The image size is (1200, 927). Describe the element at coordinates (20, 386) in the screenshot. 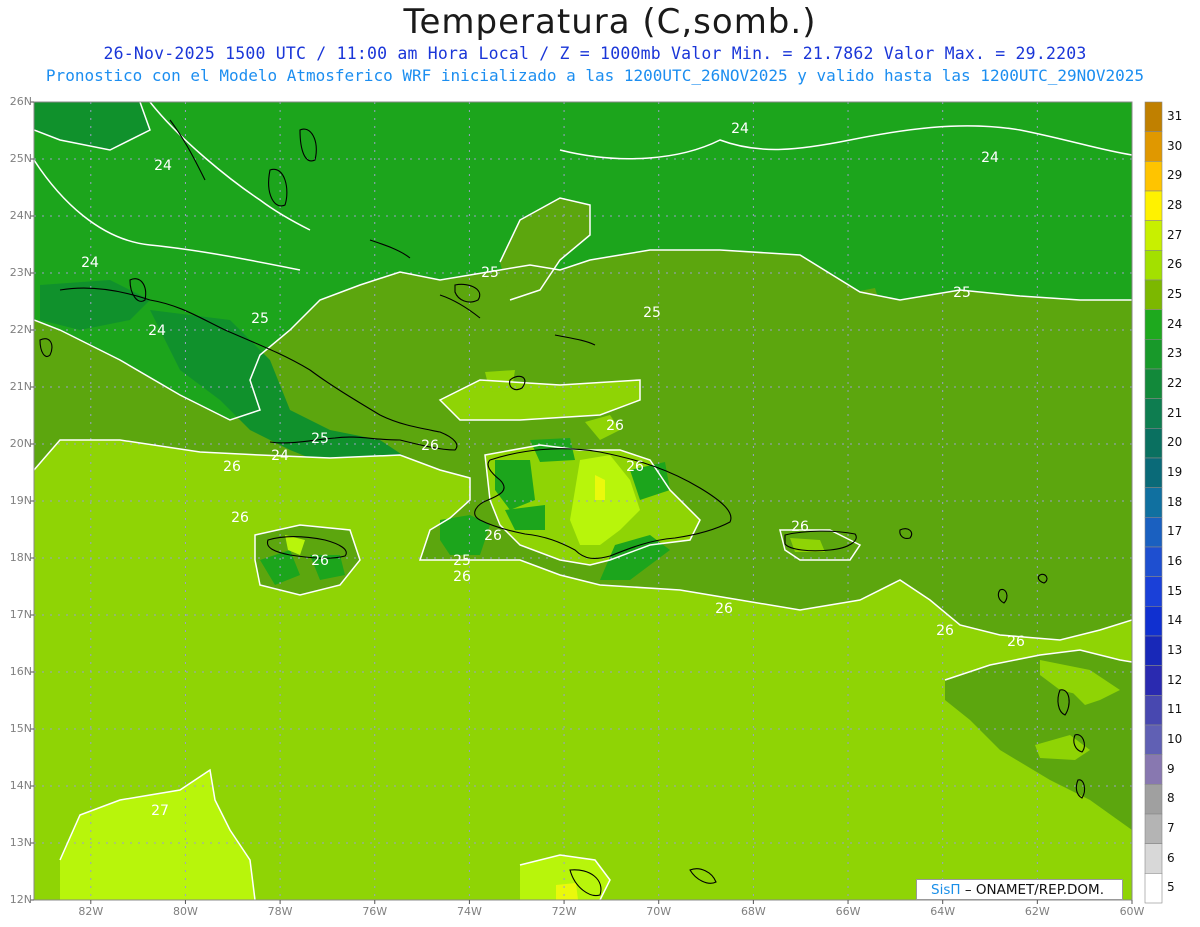

I see `lat-label: 21N` at that location.